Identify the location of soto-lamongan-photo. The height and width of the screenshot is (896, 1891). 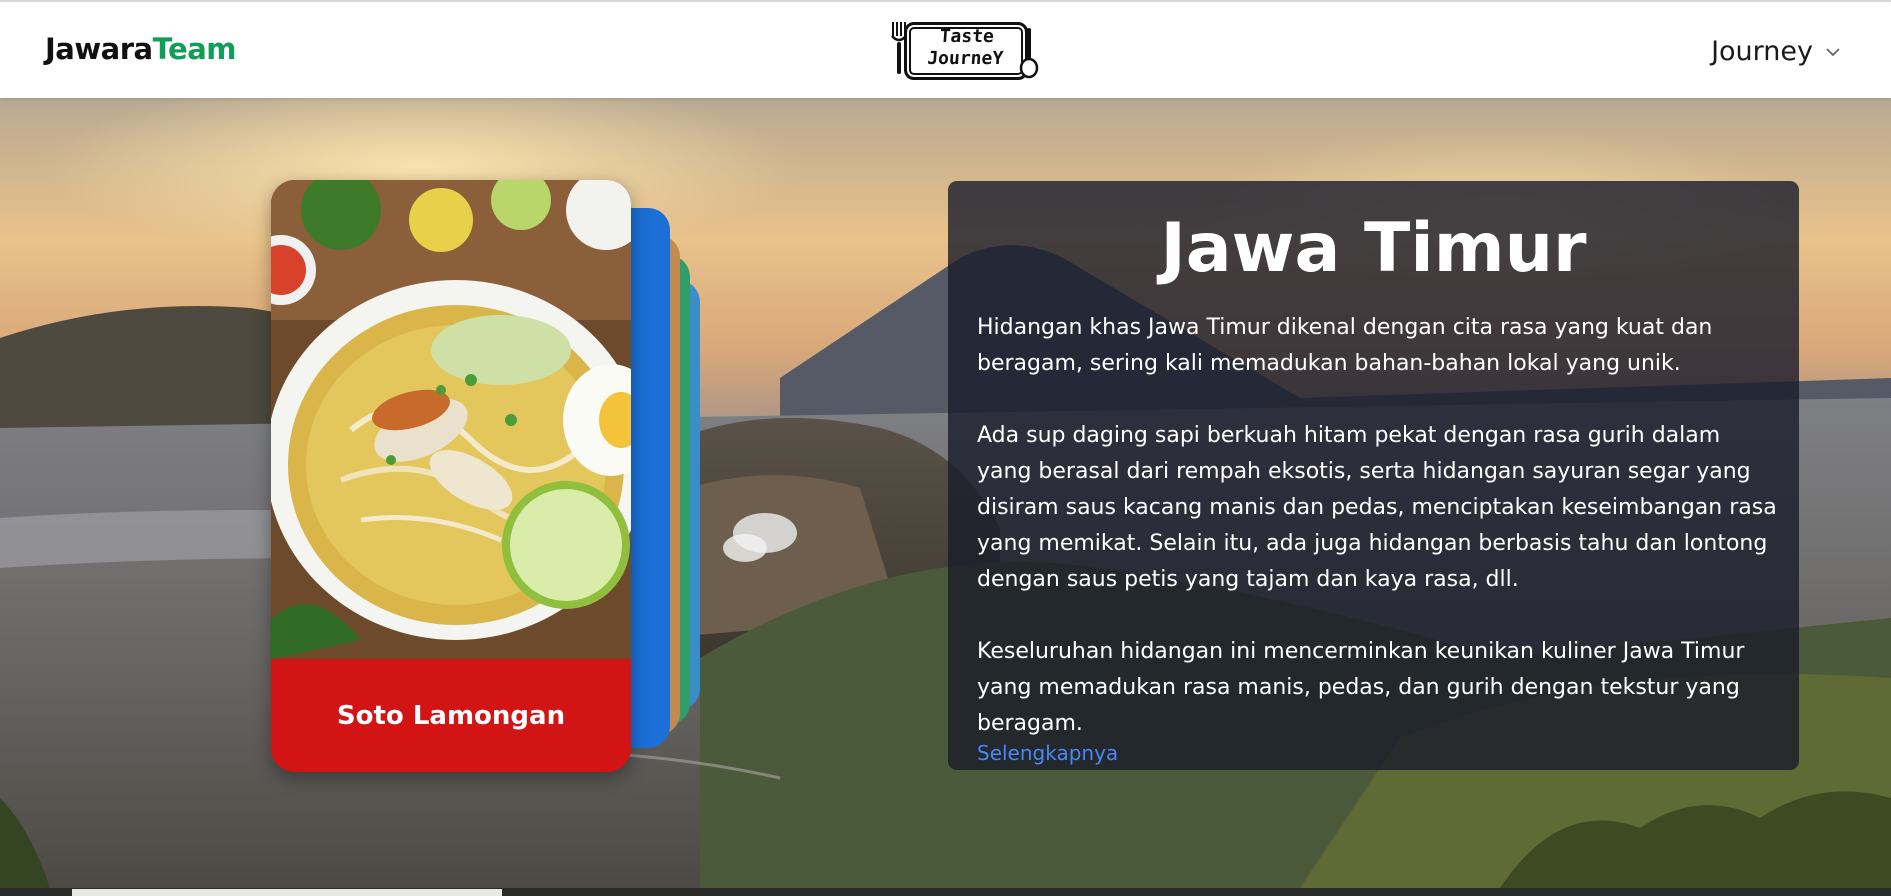
(451, 419).